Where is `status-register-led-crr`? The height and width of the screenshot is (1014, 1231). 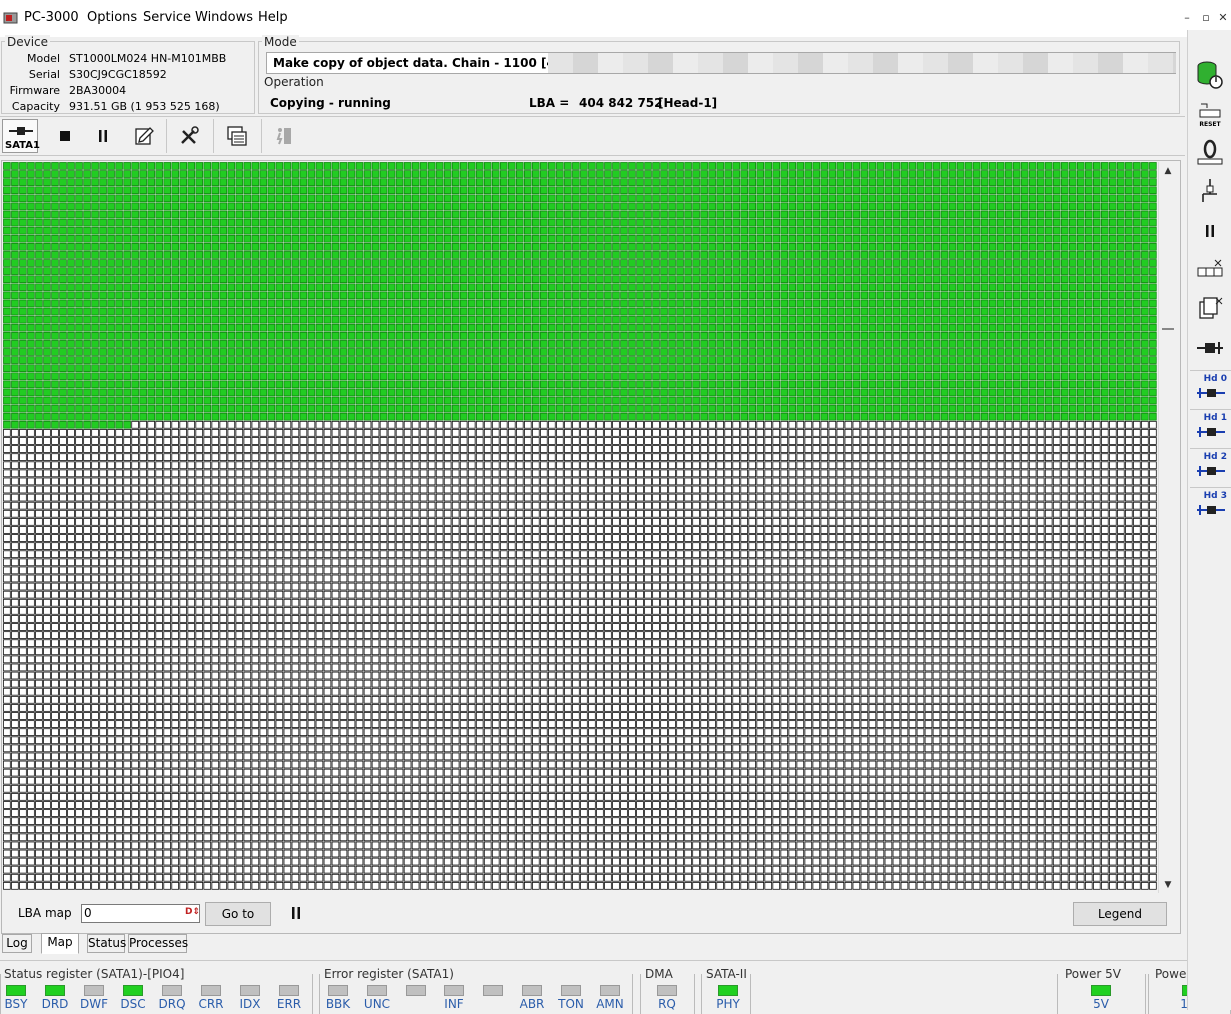
status-register-led-crr is located at coordinates (211, 990).